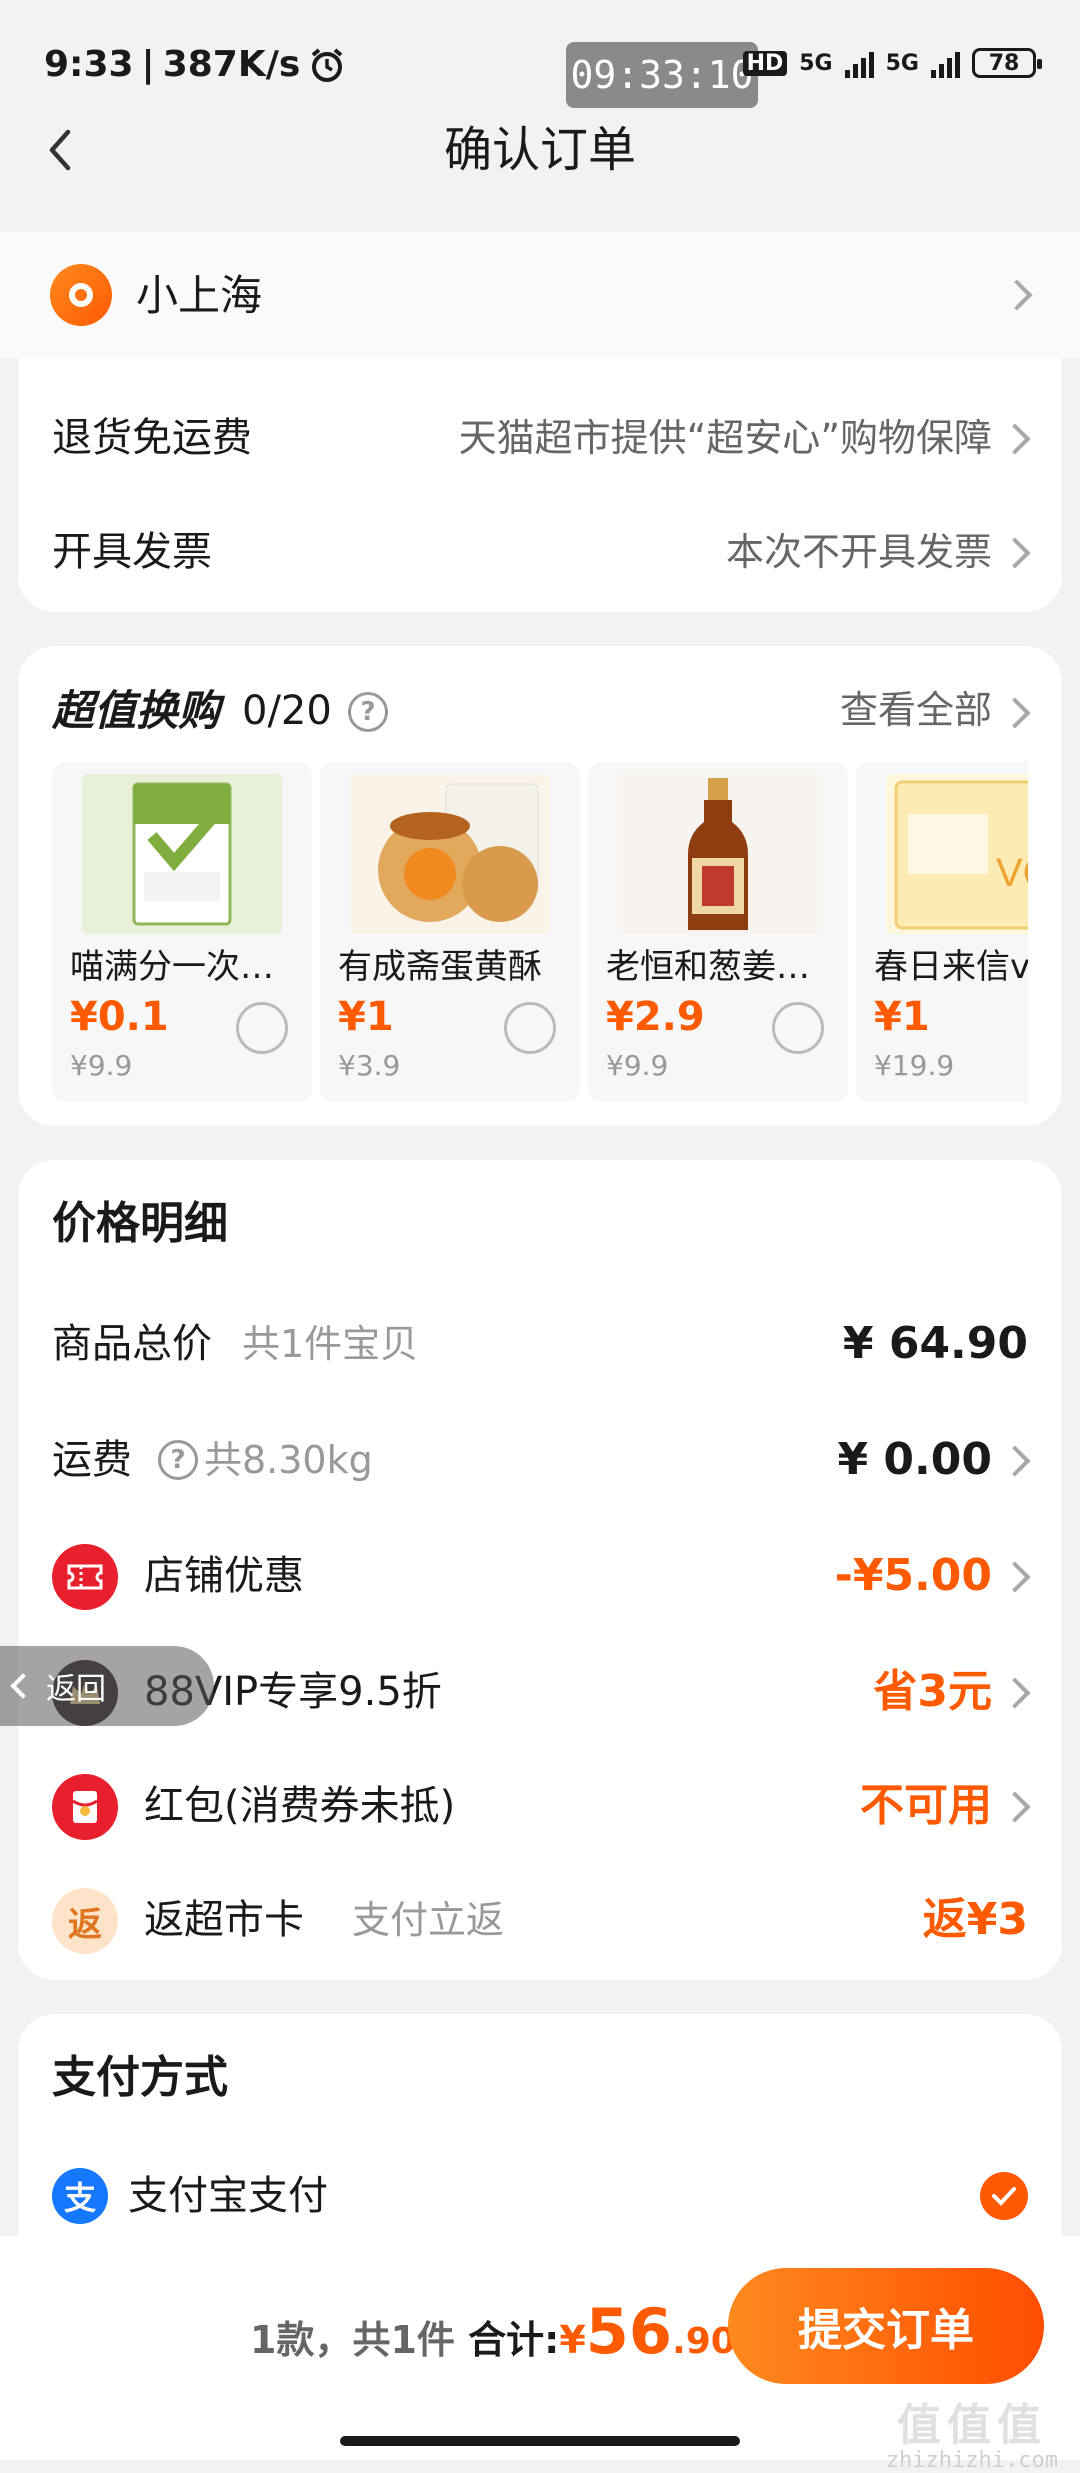  What do you see at coordinates (540, 60) in the screenshot?
I see `status-bar: 9:33 | 387K/s 09:33:10 HD 5G 5G 78` at bounding box center [540, 60].